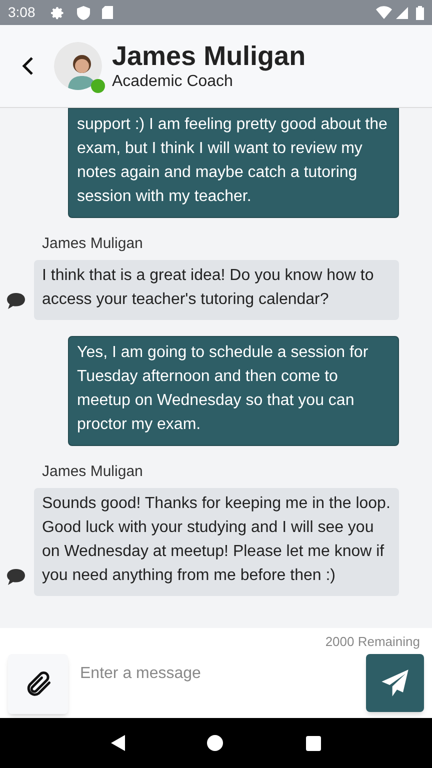  I want to click on battery-icon, so click(420, 13).